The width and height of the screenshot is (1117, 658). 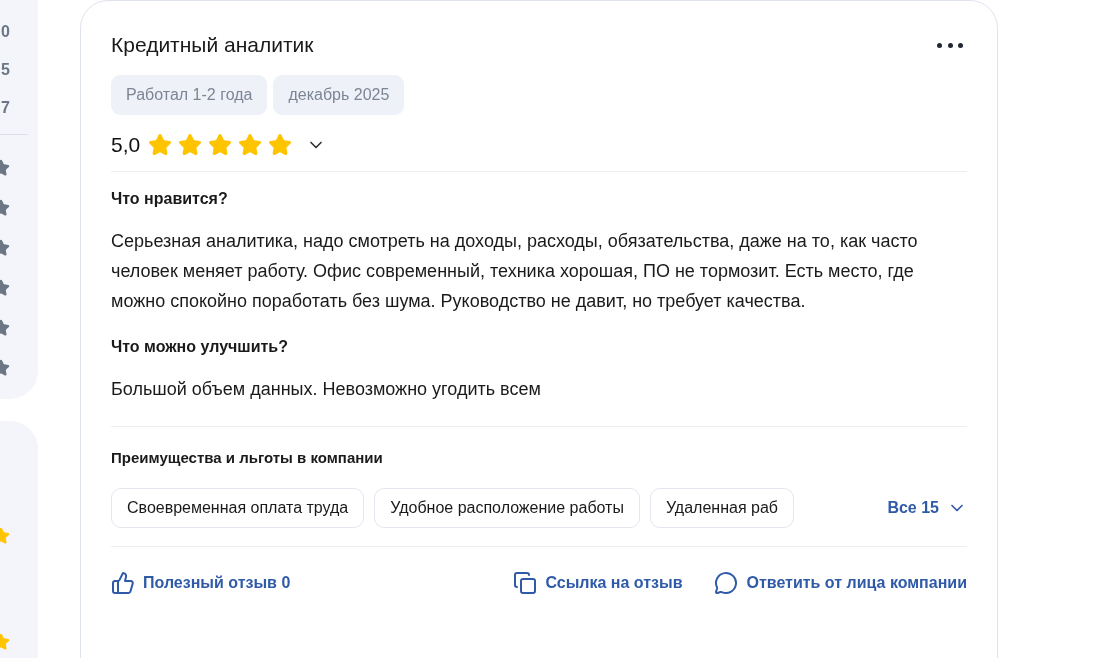 I want to click on review-text: Большой объем данных. Невозможно угодить всем, so click(x=326, y=389).